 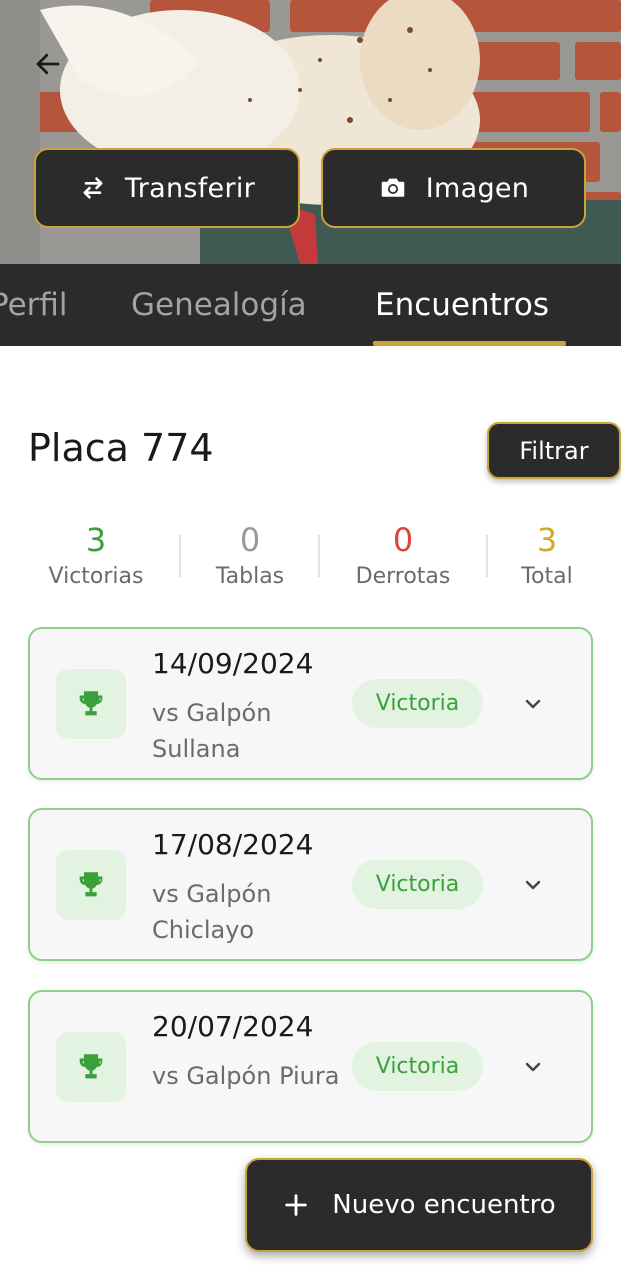 I want to click on stat-tablas: 0 Tablas, so click(x=250, y=554).